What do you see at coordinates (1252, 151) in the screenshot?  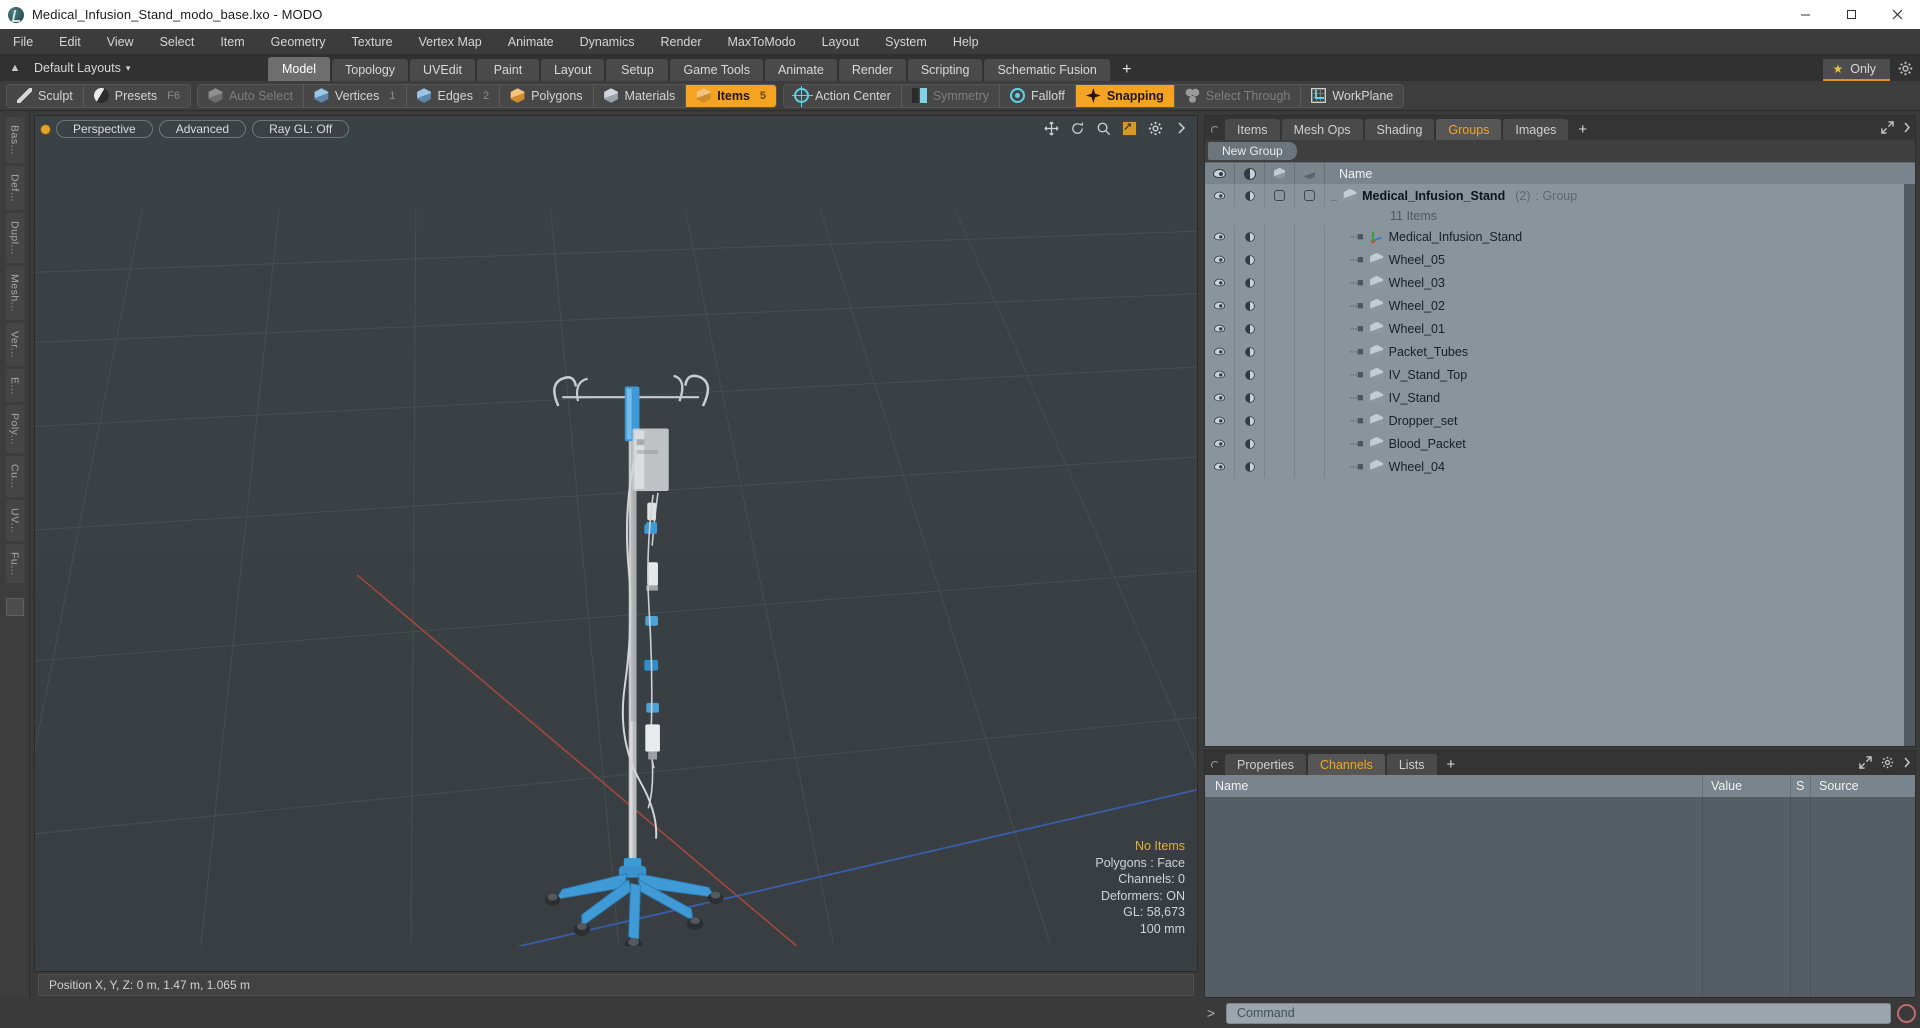 I see `new-group-button: New Group` at bounding box center [1252, 151].